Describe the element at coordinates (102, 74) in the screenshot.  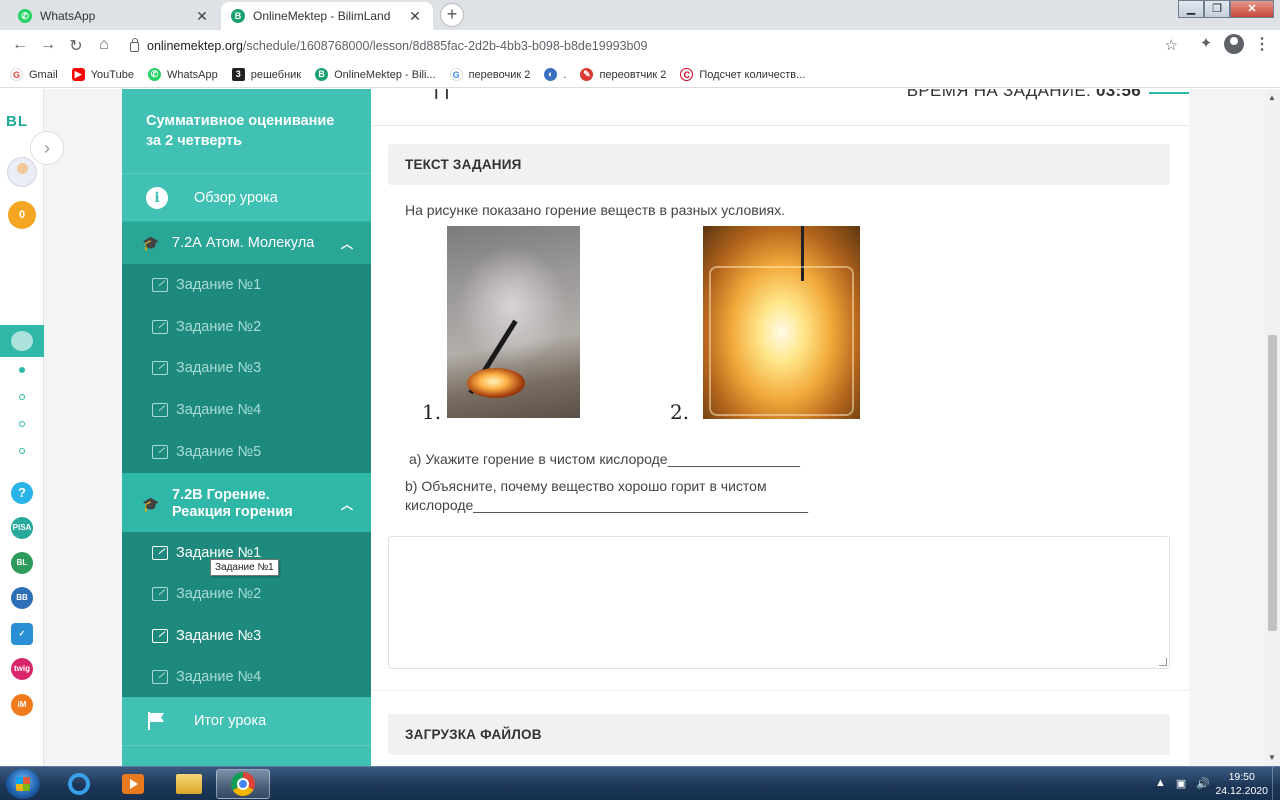
I see `bookmark-youtube: ▶ YouTube` at that location.